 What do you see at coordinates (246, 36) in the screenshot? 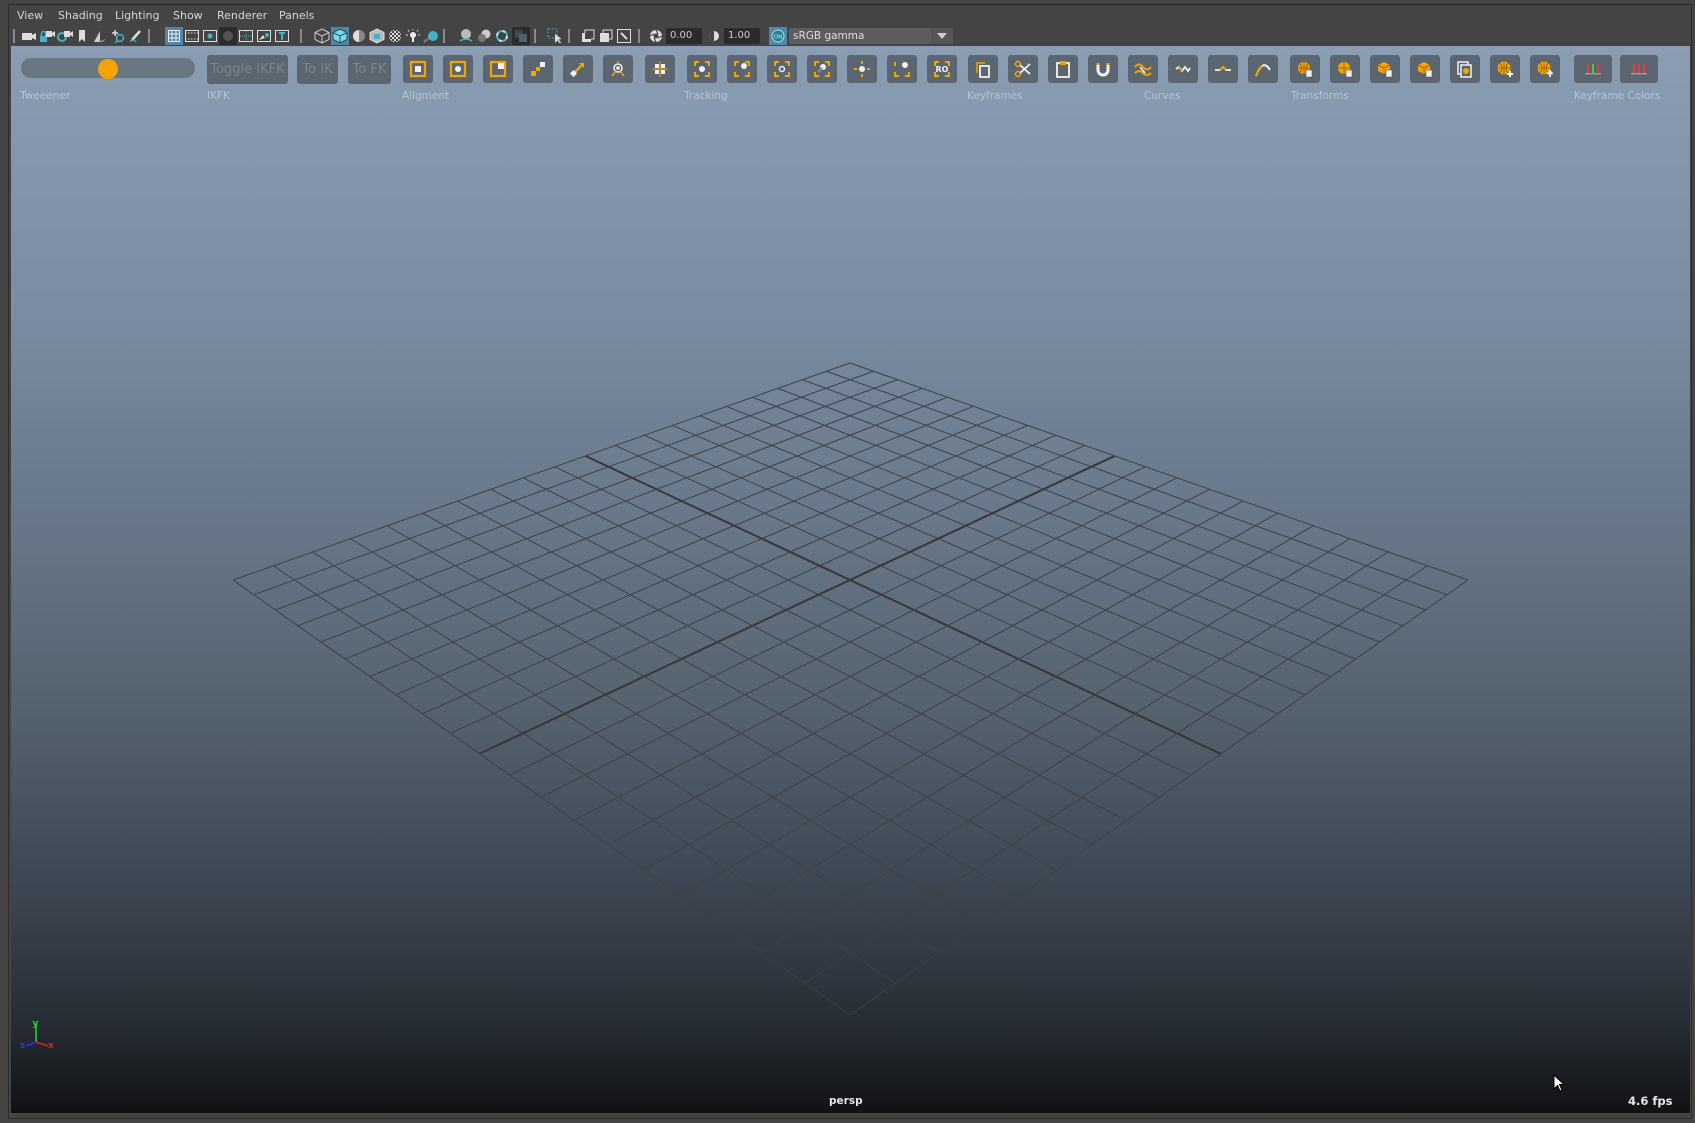
I see `field-chart-icon` at bounding box center [246, 36].